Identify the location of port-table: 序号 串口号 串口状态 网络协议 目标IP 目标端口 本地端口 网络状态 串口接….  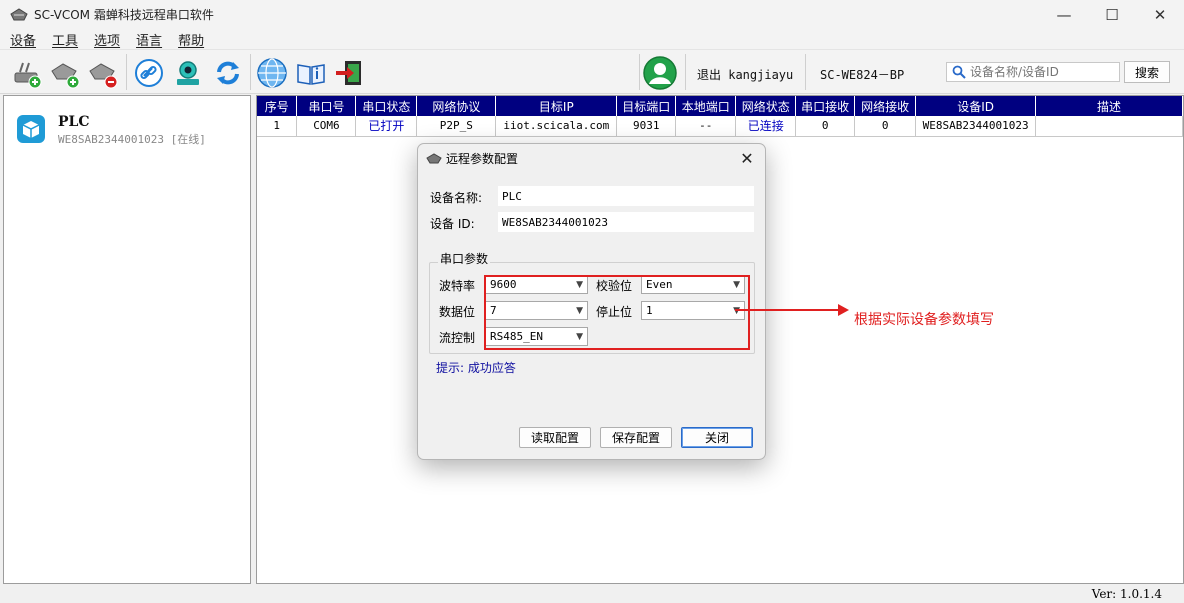
(720, 116).